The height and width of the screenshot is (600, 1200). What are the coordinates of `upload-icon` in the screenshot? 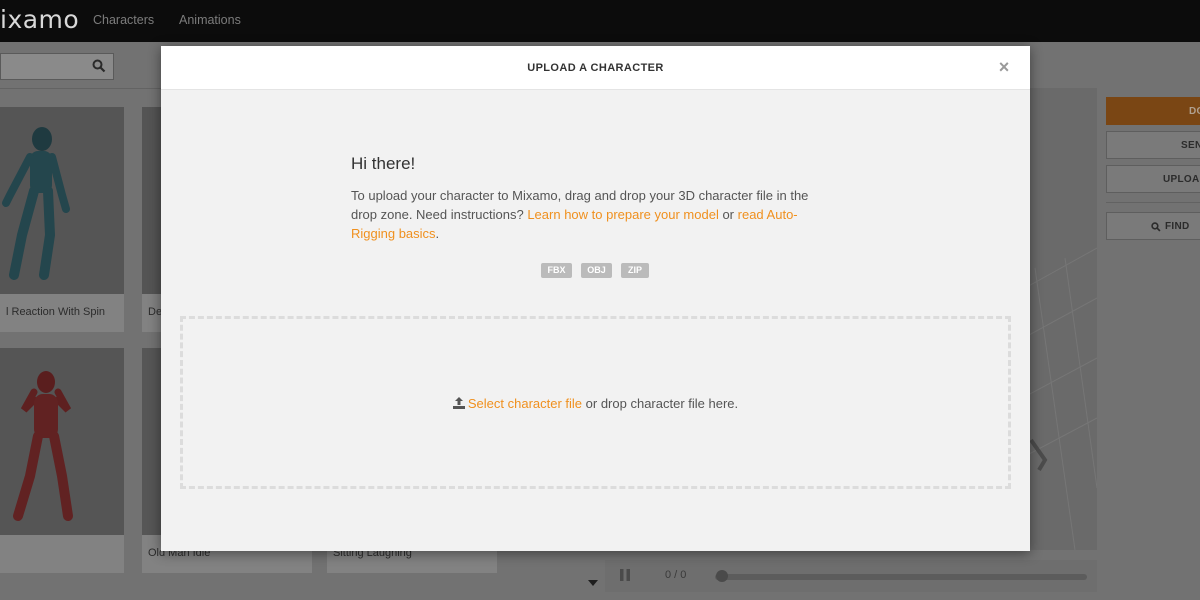 It's located at (458, 403).